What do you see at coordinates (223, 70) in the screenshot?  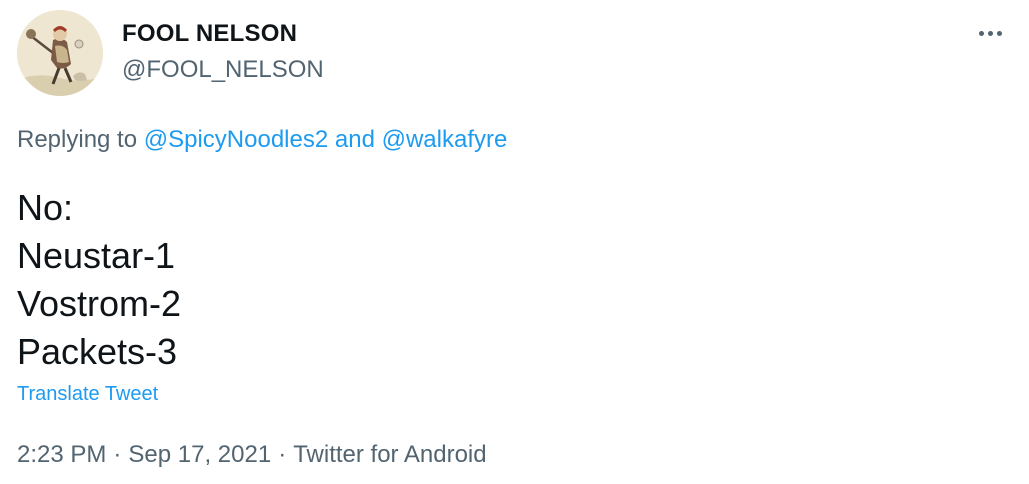 I see `user-handle: @FOOL_NELSON` at bounding box center [223, 70].